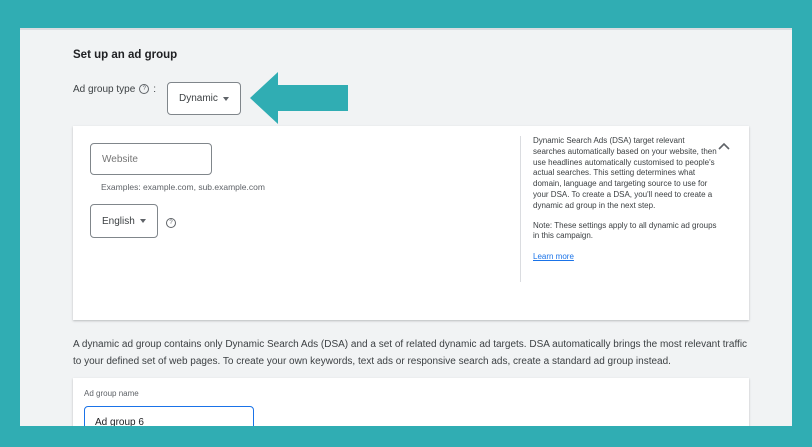 This screenshot has height=447, width=812. I want to click on language-help-icon: ?, so click(171, 223).